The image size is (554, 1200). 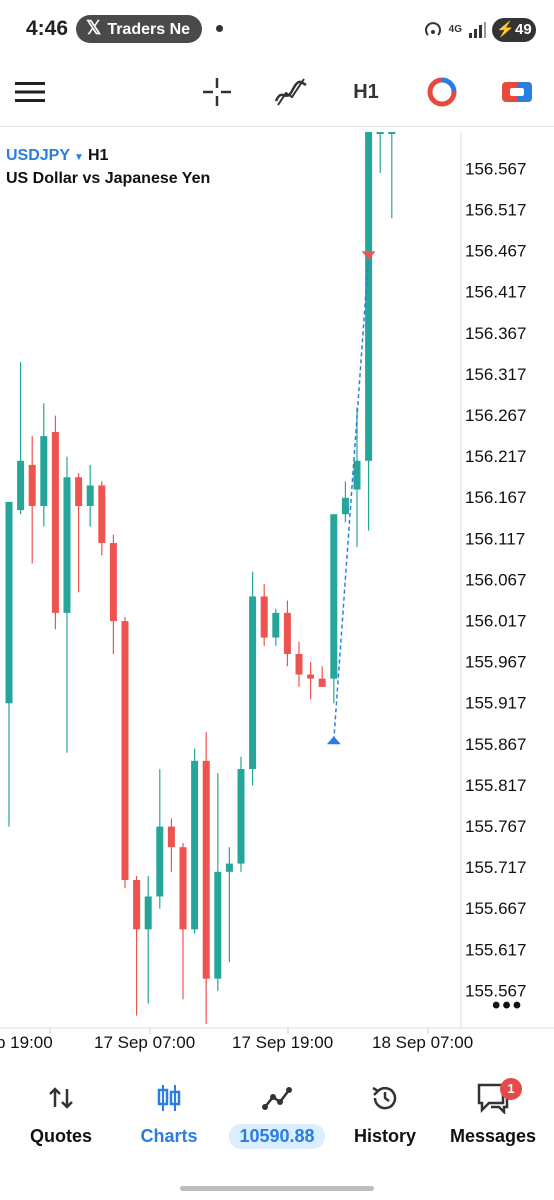 What do you see at coordinates (495, 949) in the screenshot?
I see `y-axis-label: 155.617` at bounding box center [495, 949].